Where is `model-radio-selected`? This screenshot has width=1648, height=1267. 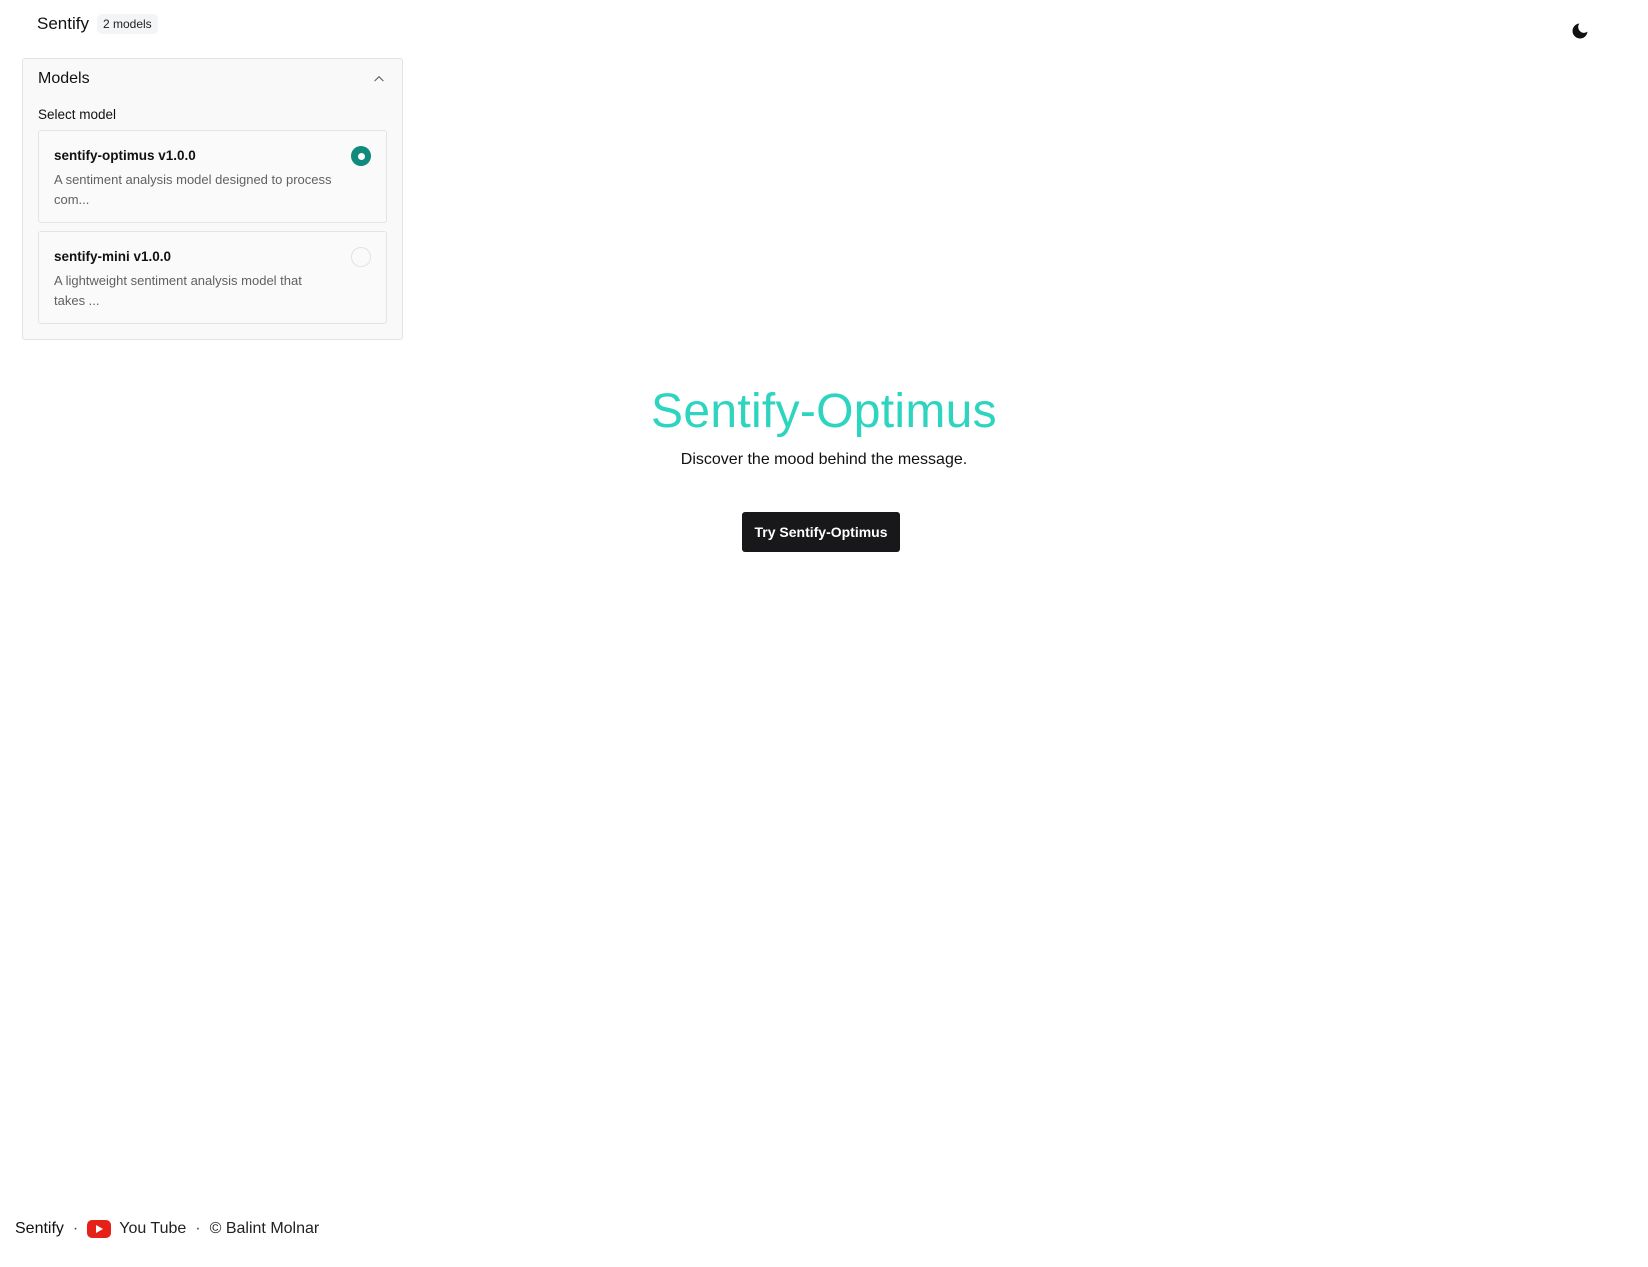 model-radio-selected is located at coordinates (361, 156).